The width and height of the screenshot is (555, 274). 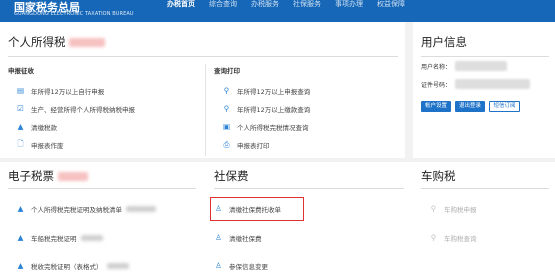 What do you see at coordinates (349, 11) in the screenshot?
I see `nav-item-matters: 事项办理` at bounding box center [349, 11].